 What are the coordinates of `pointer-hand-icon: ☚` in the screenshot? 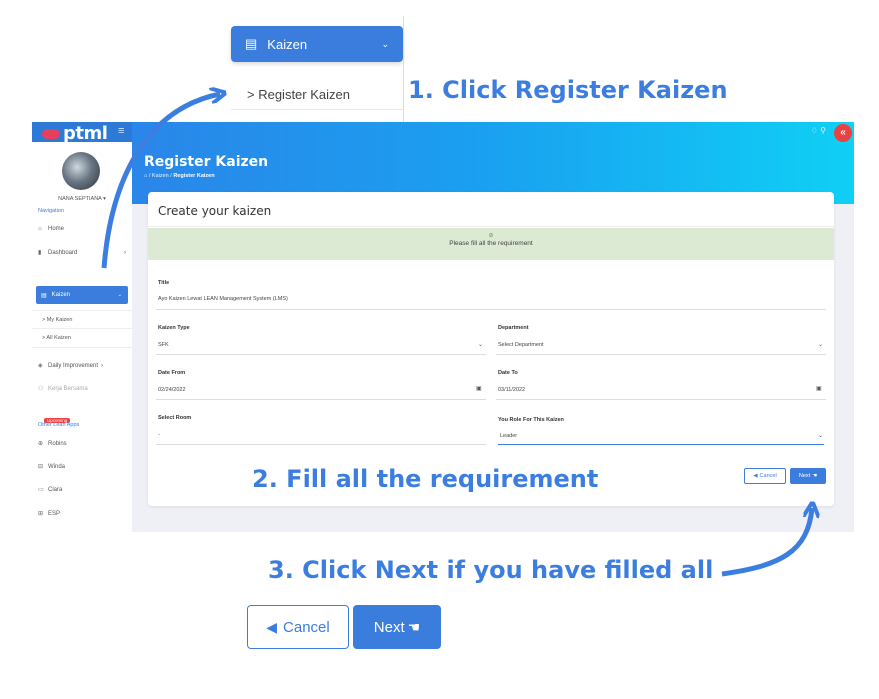 It's located at (414, 626).